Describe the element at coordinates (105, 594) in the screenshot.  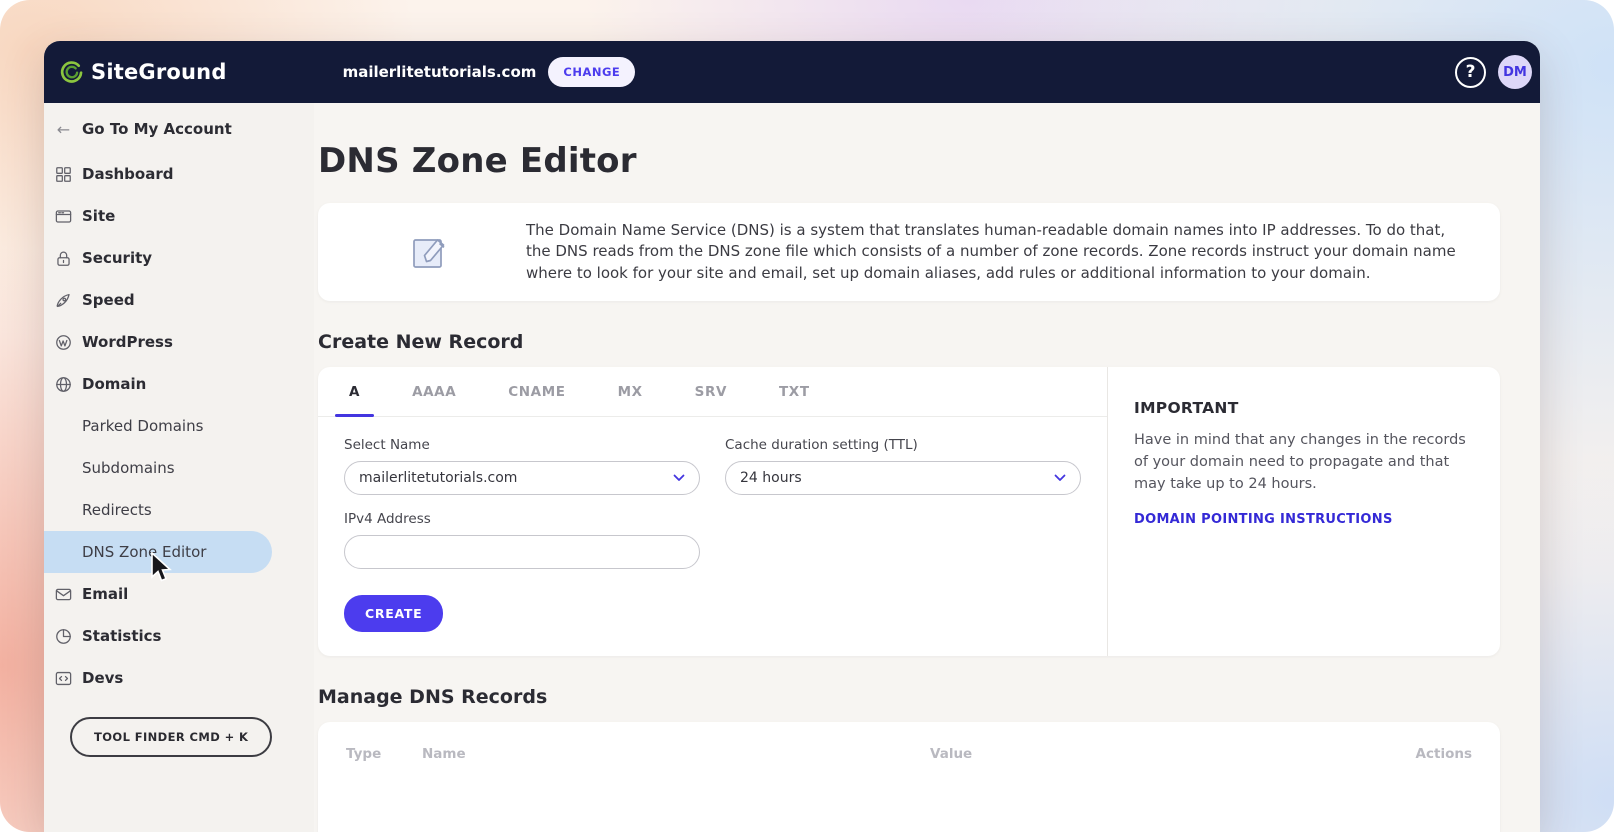
I see `sidebar-item-label: Email` at that location.